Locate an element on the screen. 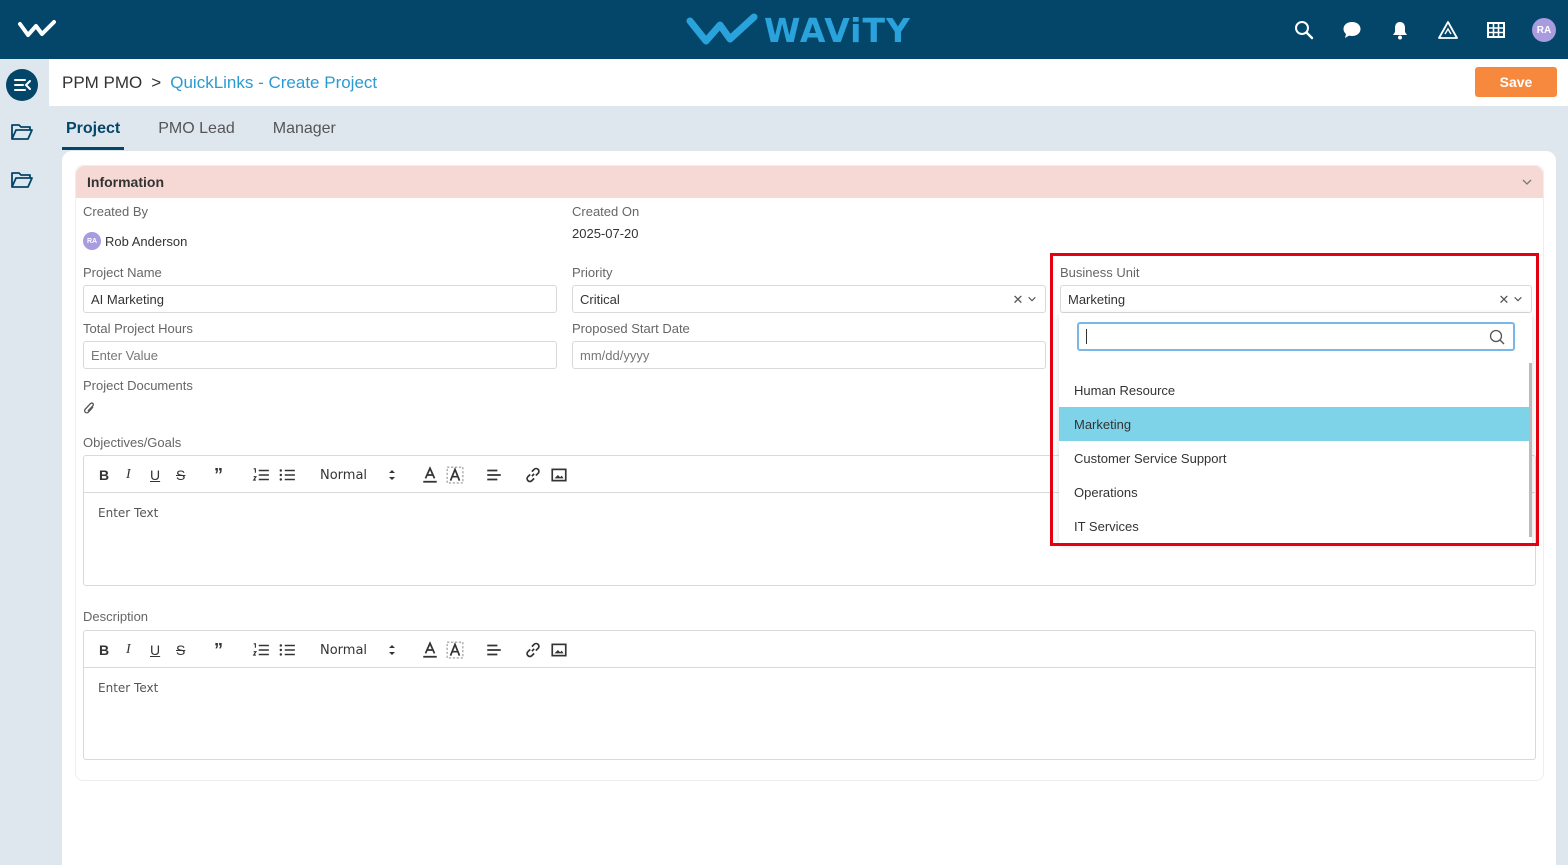  section-title: Information is located at coordinates (125, 182).